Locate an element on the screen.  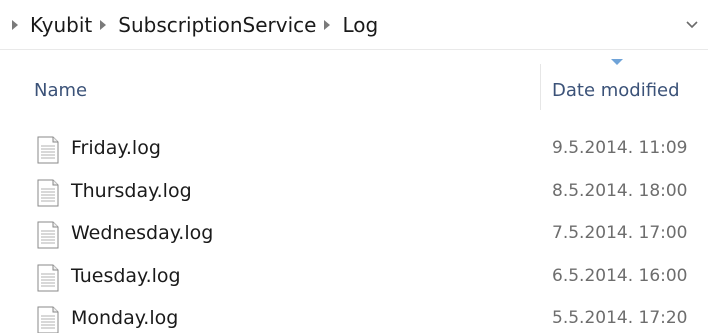
file-row: Wednesday.log 7.5.2014. 17:00 is located at coordinates (354, 238).